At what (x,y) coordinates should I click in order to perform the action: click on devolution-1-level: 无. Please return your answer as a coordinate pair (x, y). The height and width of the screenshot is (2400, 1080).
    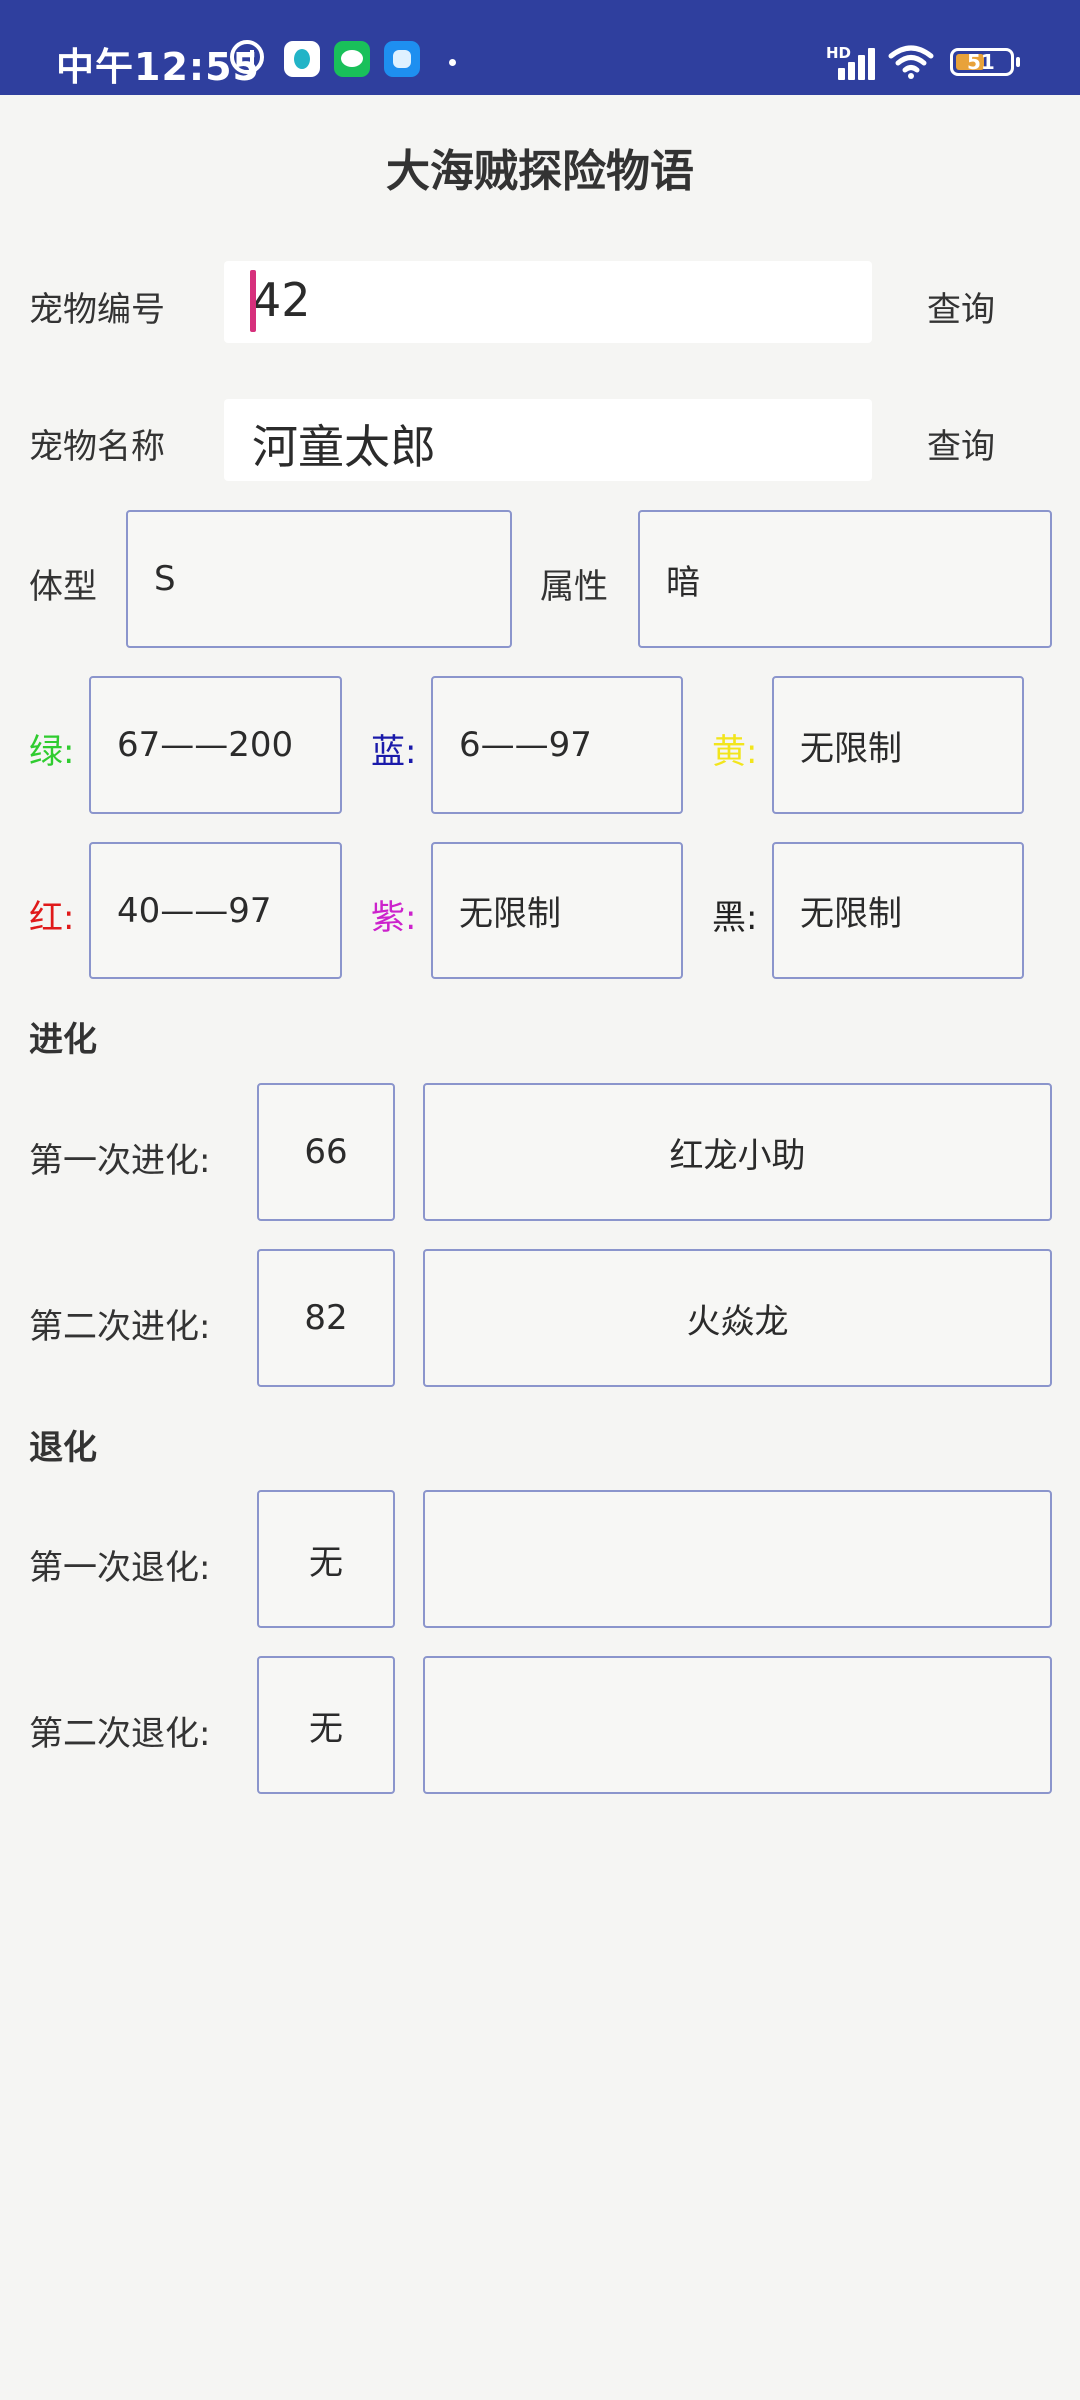
    Looking at the image, I should click on (326, 1562).